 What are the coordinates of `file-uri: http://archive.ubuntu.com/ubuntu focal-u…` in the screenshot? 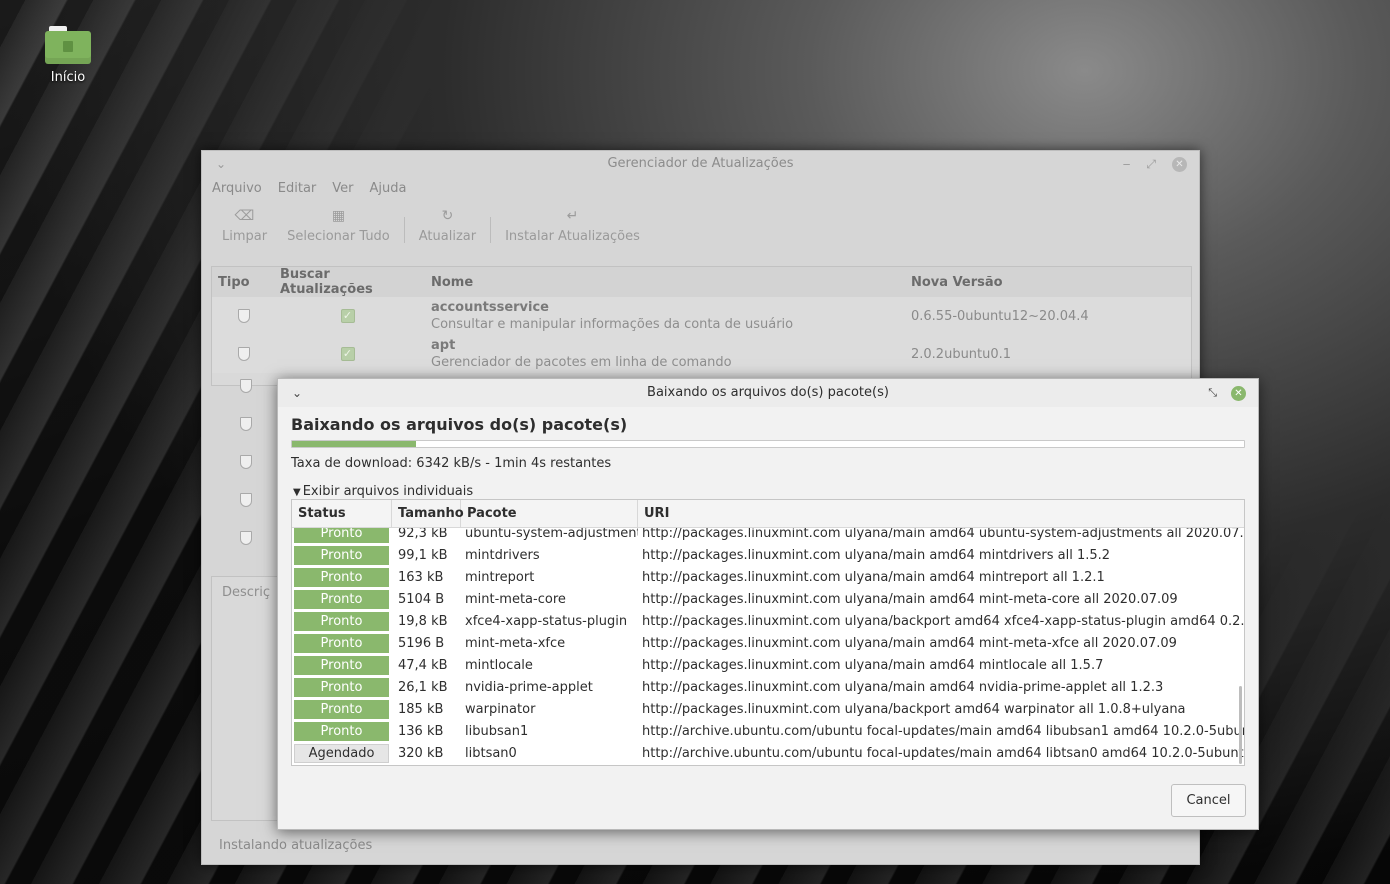 It's located at (943, 731).